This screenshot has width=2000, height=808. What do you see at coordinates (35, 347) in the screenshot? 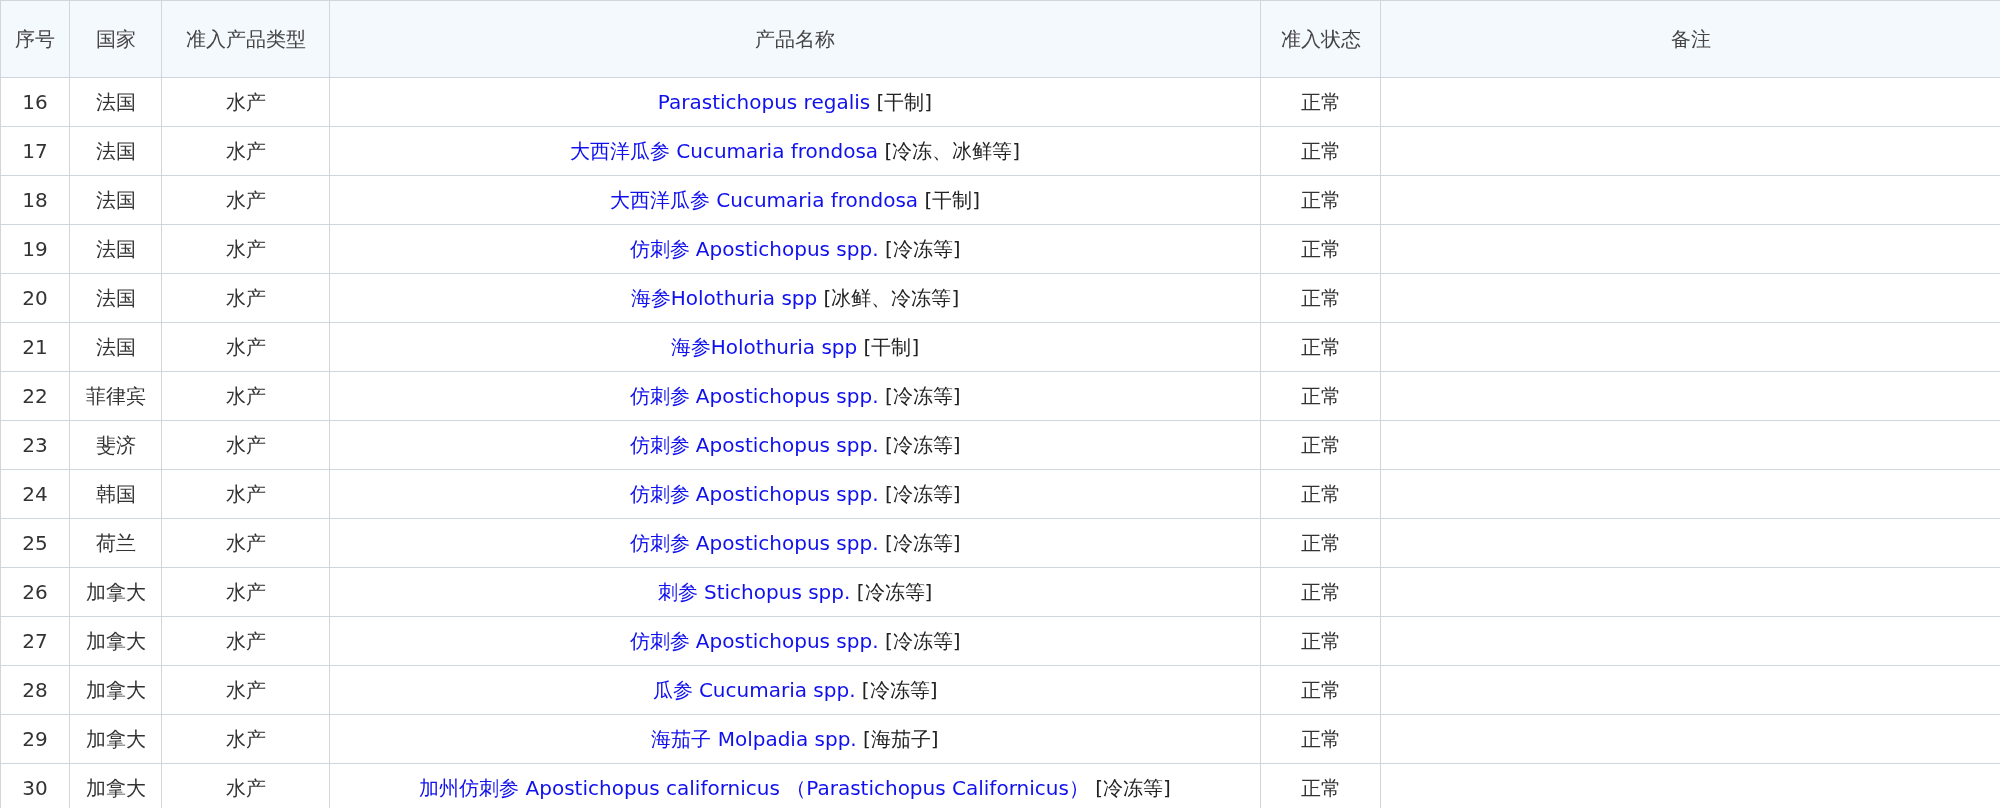
I see `table-cell: 21` at bounding box center [35, 347].